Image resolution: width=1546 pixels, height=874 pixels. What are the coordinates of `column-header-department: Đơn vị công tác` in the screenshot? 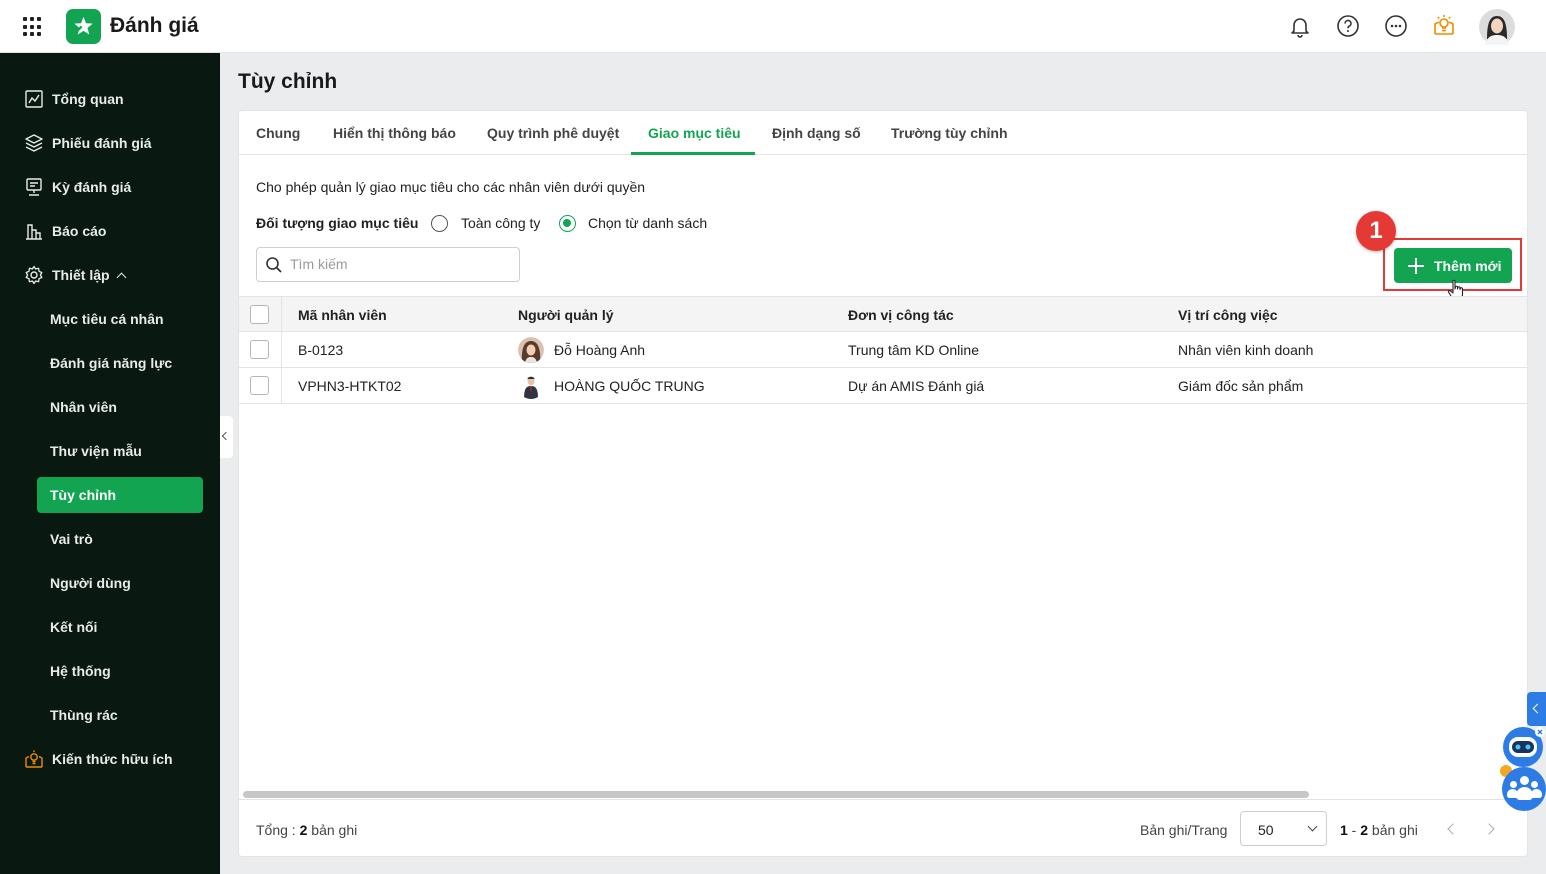 It's located at (901, 315).